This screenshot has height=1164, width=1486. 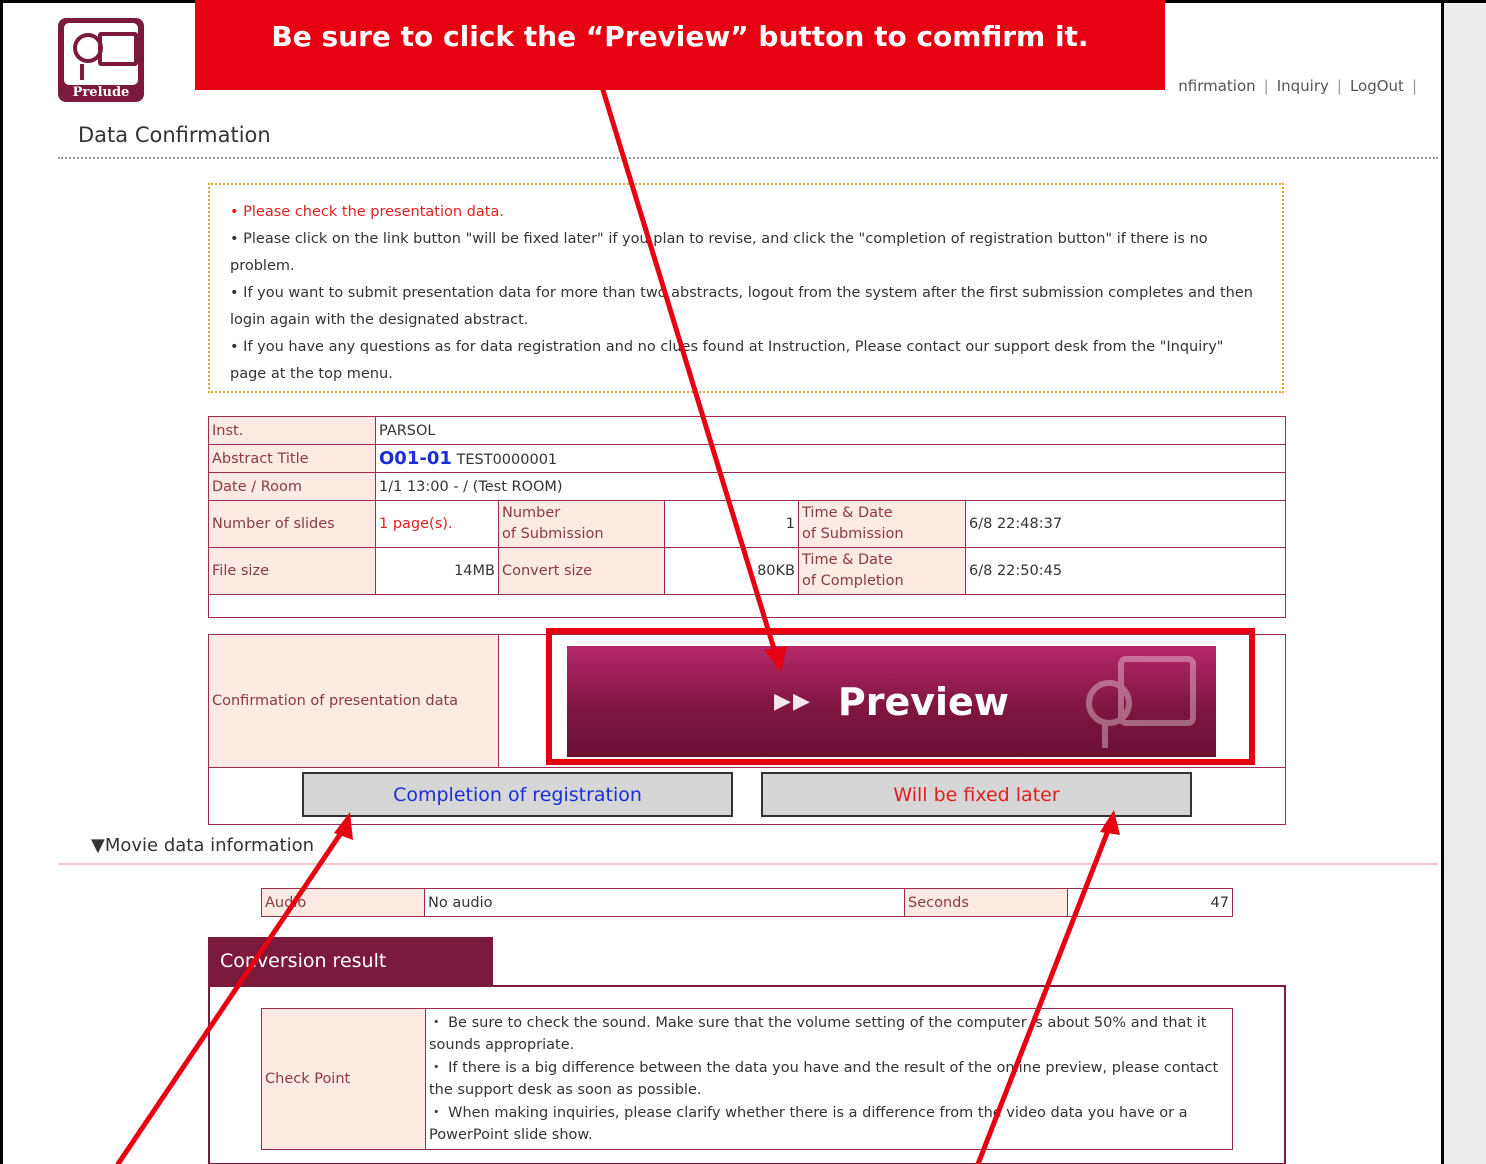 I want to click on arrowhead-preview, so click(x=775, y=659).